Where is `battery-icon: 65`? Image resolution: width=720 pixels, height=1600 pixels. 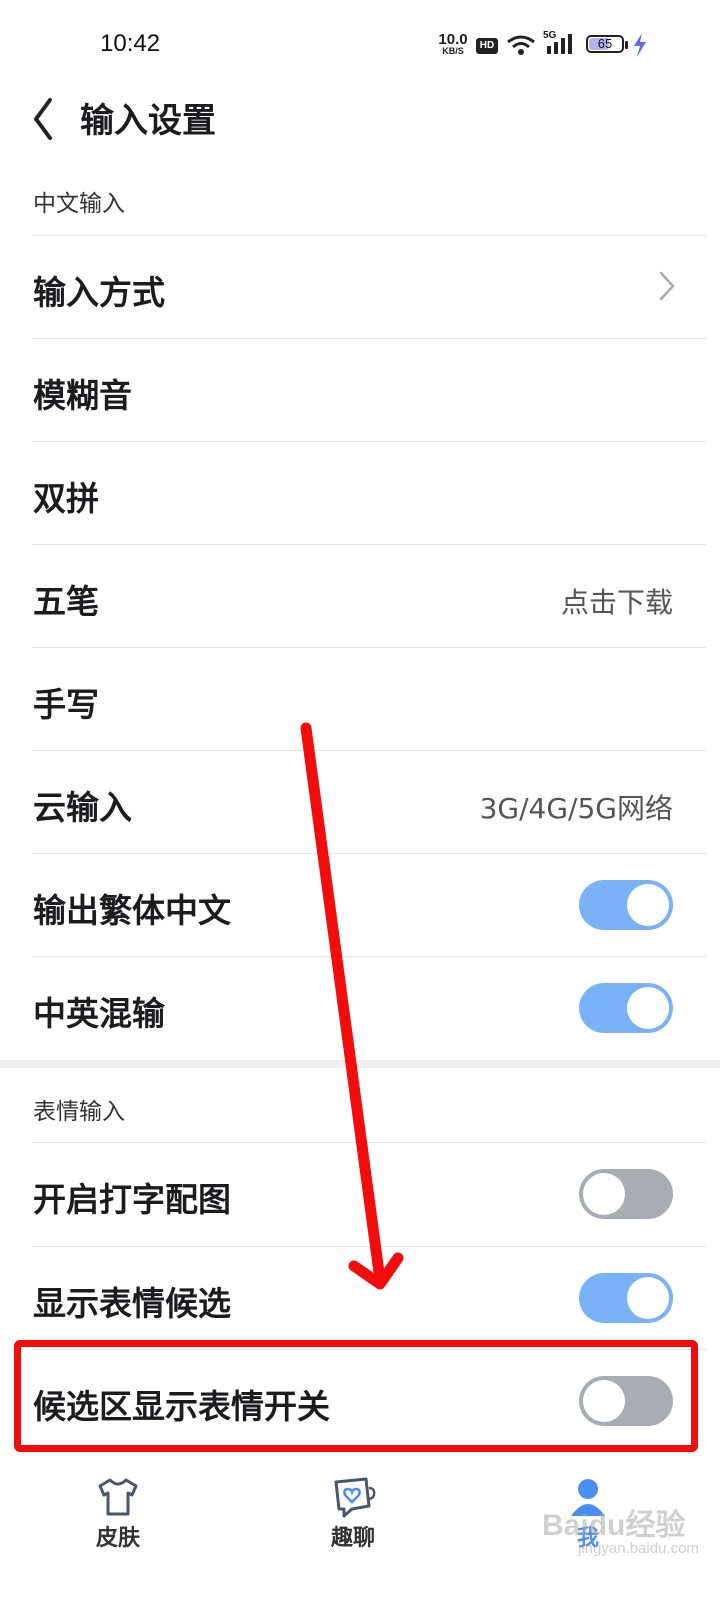 battery-icon: 65 is located at coordinates (607, 44).